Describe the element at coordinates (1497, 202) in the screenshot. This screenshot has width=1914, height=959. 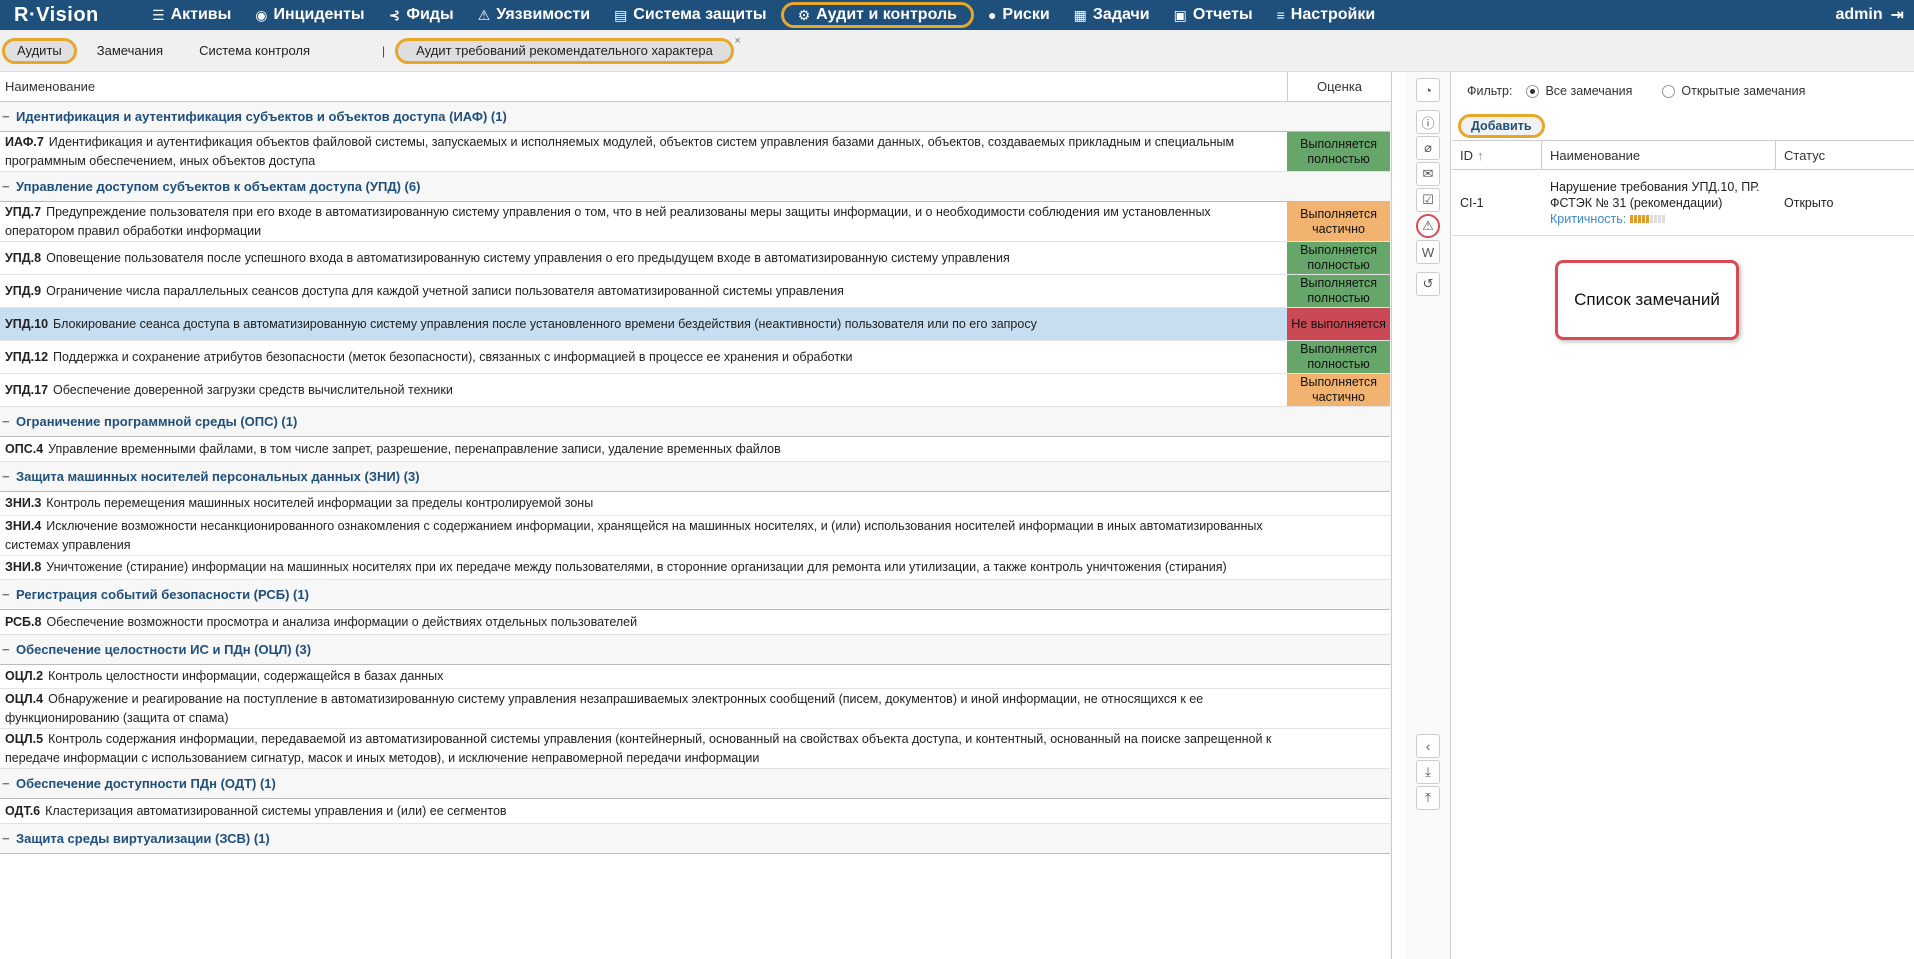
I see `remark-id: CI-1` at that location.